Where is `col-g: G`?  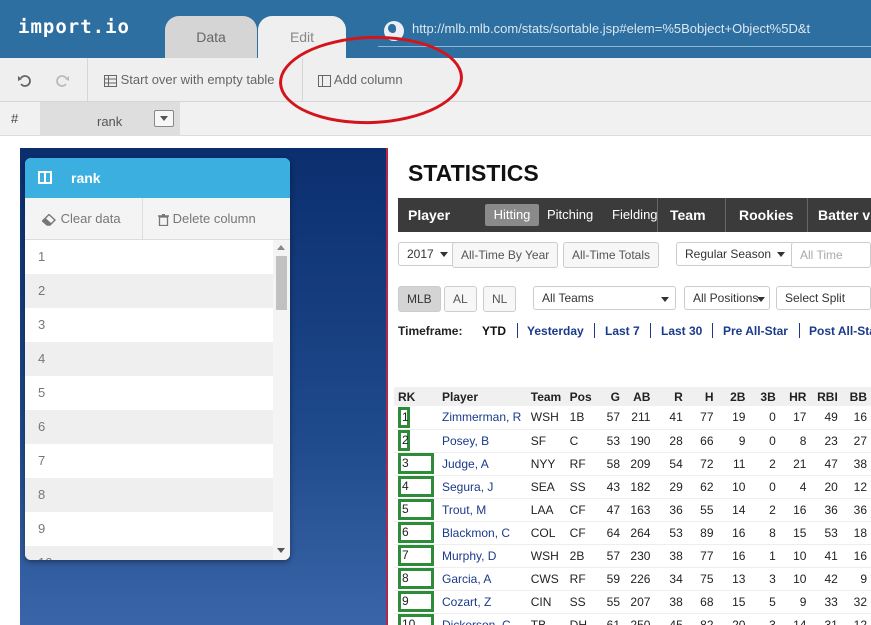 col-g: G is located at coordinates (609, 396).